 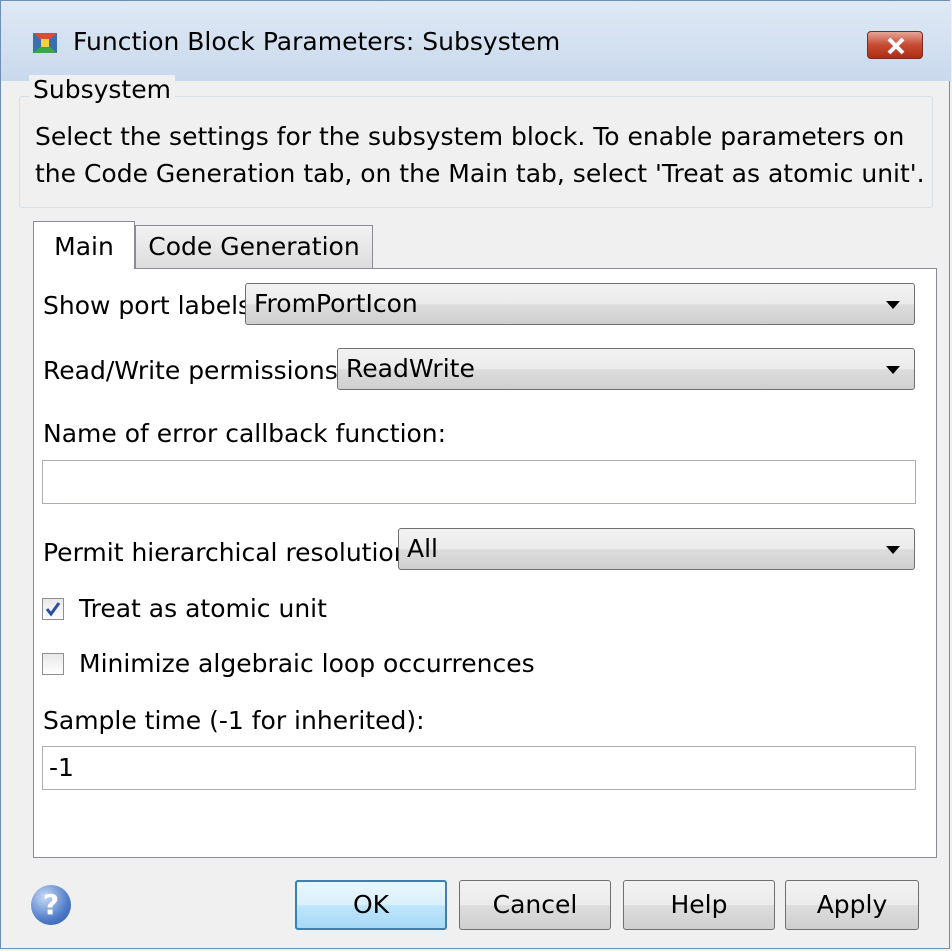 What do you see at coordinates (45, 43) in the screenshot?
I see `simulink-block-icon` at bounding box center [45, 43].